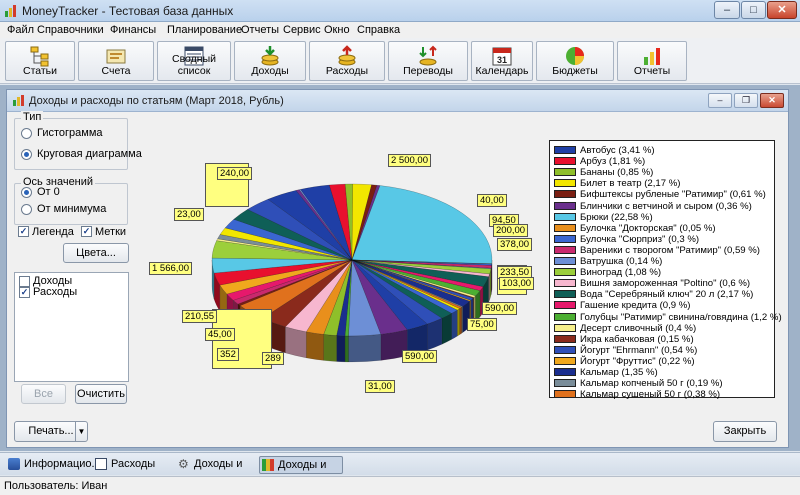  What do you see at coordinates (635, 306) in the screenshot?
I see `legend-label: Гашение кредита (0,9 %)` at bounding box center [635, 306].